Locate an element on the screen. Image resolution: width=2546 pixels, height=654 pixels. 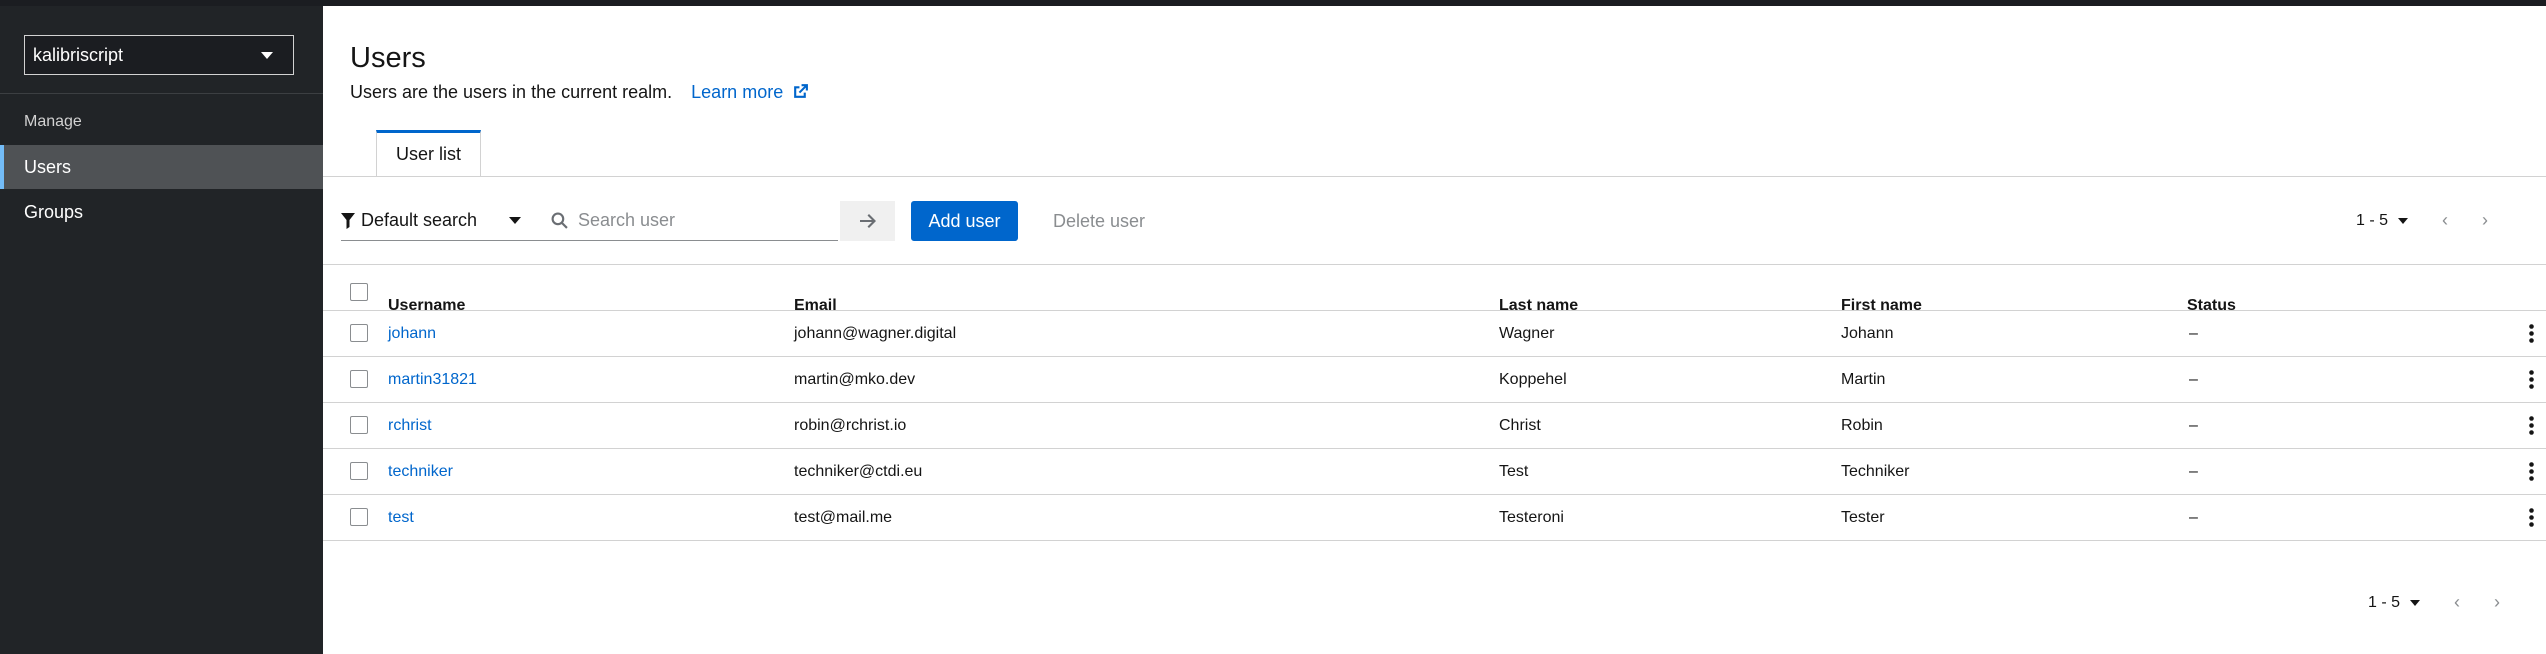
username-link: test is located at coordinates (401, 517).